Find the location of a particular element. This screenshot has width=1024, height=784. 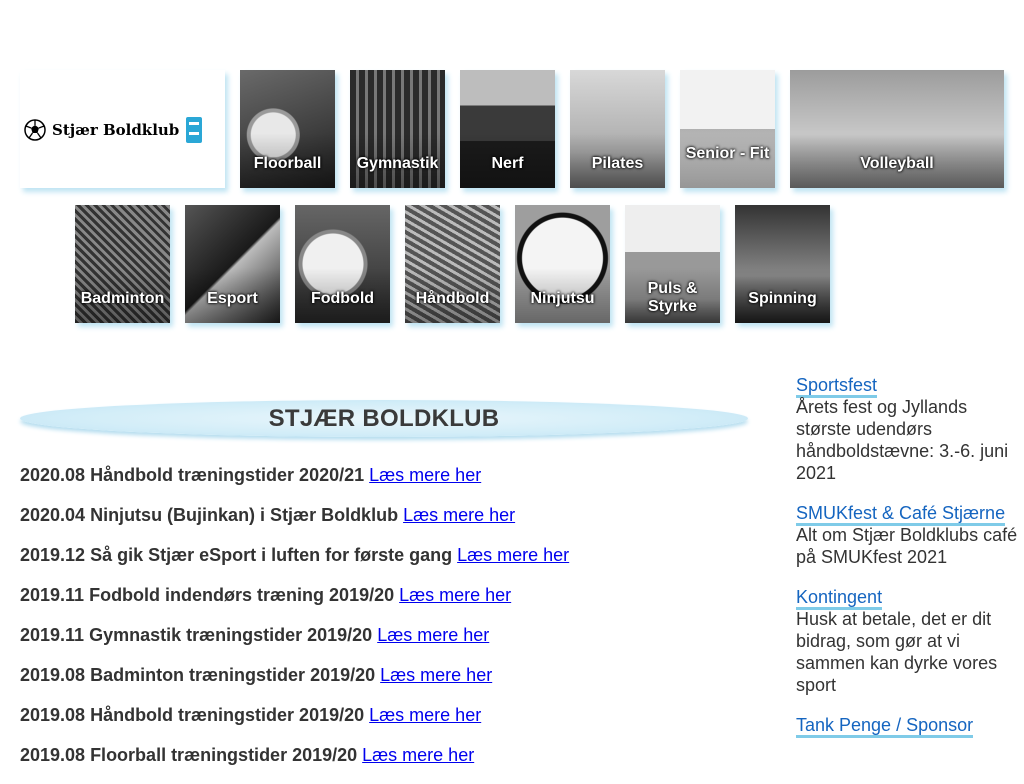

page-title: STJÆR BOLDKLUB is located at coordinates (384, 418).